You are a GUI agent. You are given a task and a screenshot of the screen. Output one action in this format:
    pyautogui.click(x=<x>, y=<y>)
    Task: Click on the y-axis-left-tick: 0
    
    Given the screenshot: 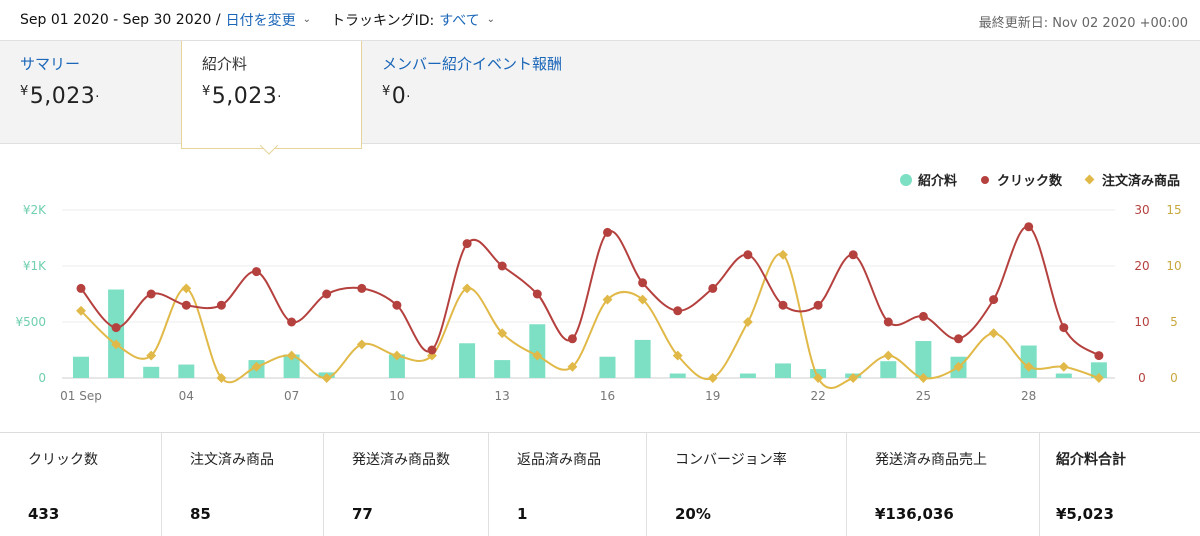 What is the action you would take?
    pyautogui.click(x=42, y=378)
    